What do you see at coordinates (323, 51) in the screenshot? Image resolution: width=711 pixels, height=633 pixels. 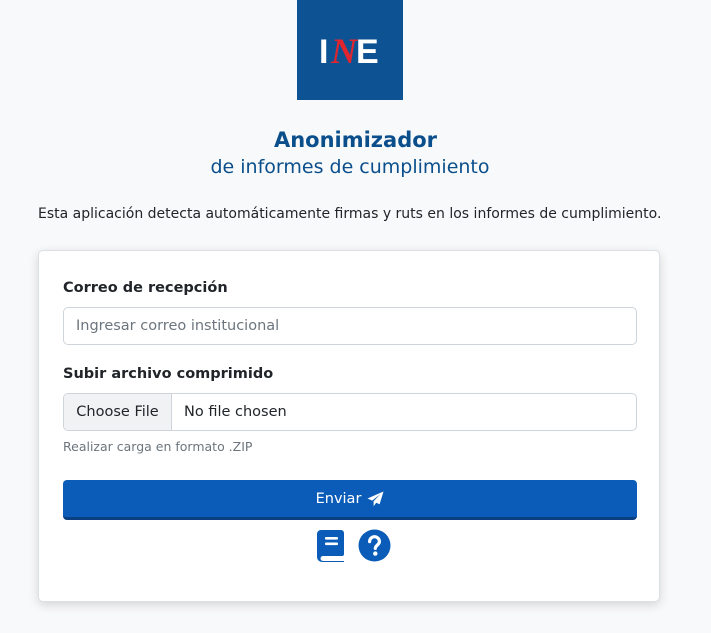 I see `svg-text: I` at bounding box center [323, 51].